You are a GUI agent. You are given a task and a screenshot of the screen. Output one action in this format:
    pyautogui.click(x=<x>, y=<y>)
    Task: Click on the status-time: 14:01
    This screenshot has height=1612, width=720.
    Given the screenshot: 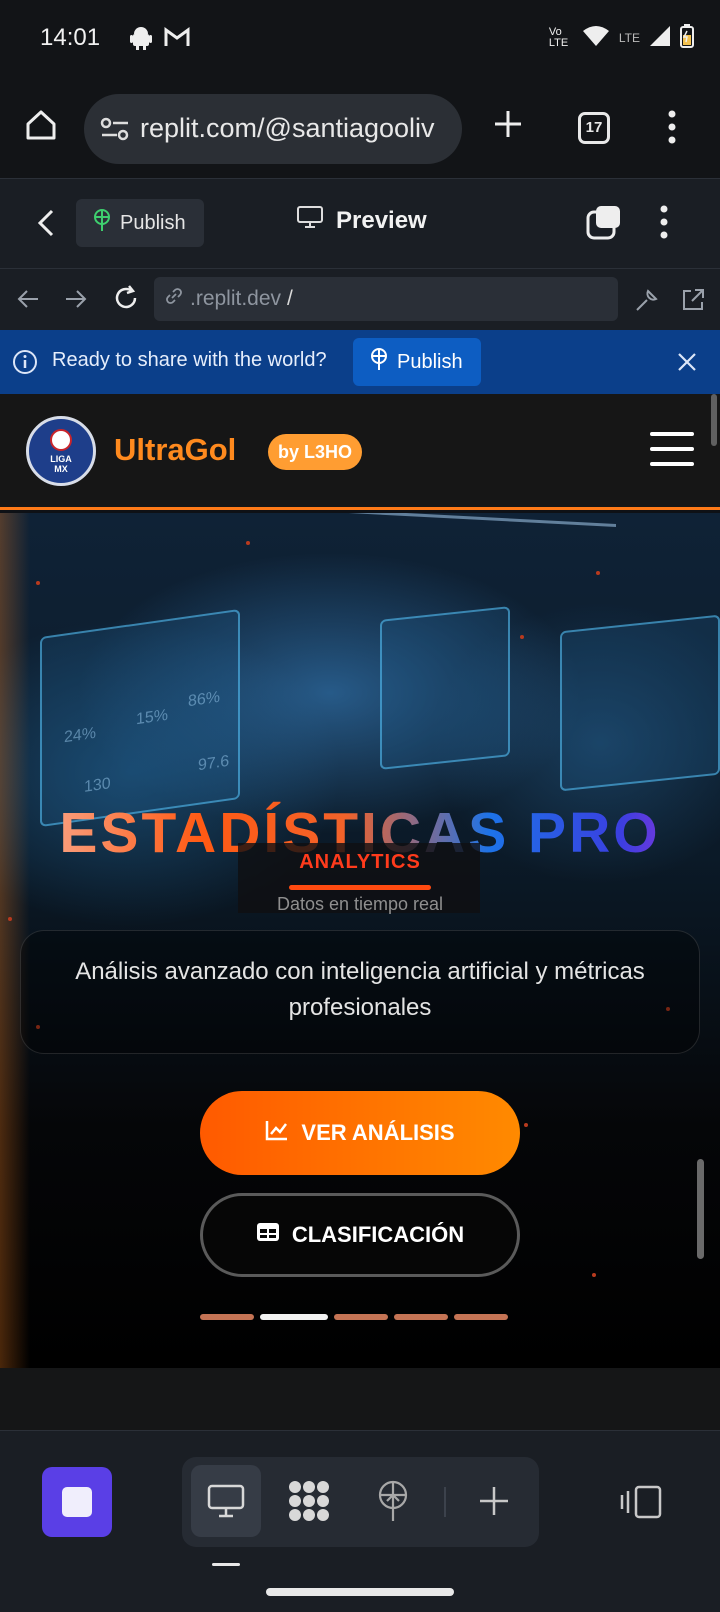 What is the action you would take?
    pyautogui.click(x=70, y=37)
    